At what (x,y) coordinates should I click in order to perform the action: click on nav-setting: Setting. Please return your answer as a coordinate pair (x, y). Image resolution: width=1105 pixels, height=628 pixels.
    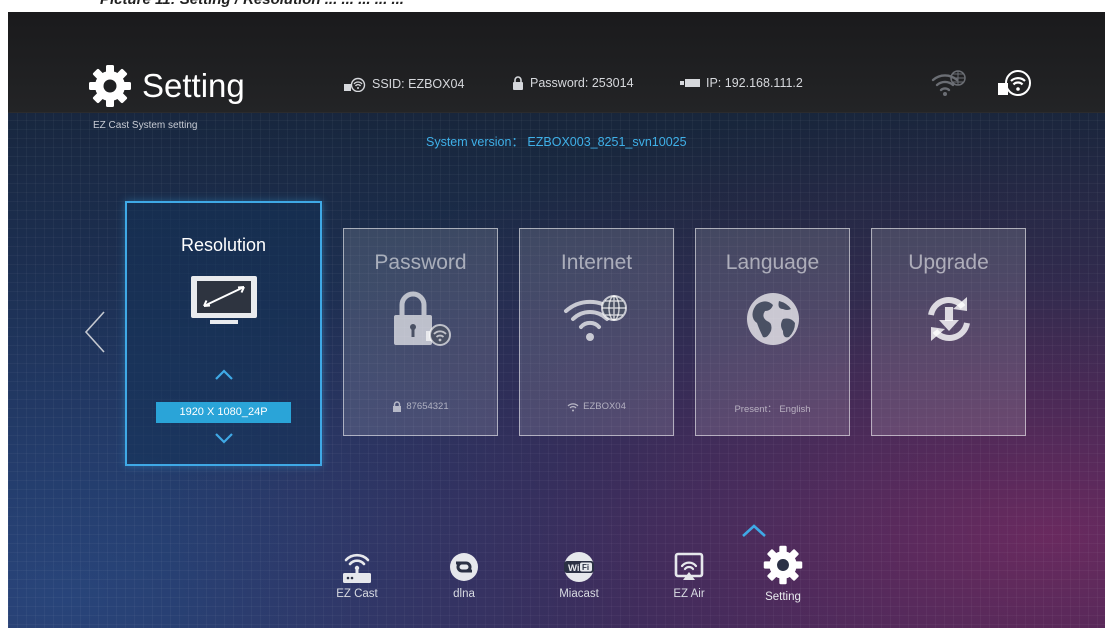
    Looking at the image, I should click on (783, 573).